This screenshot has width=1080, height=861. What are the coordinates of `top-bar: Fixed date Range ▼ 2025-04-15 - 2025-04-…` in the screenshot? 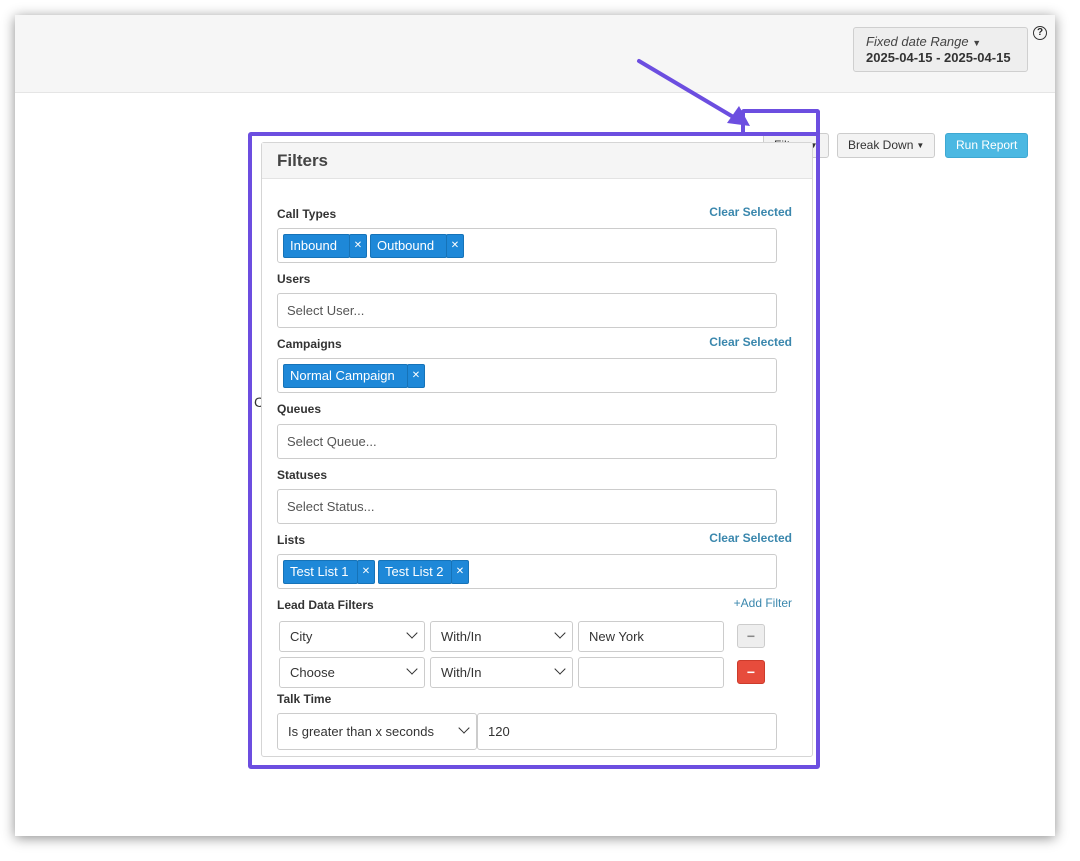 It's located at (535, 54).